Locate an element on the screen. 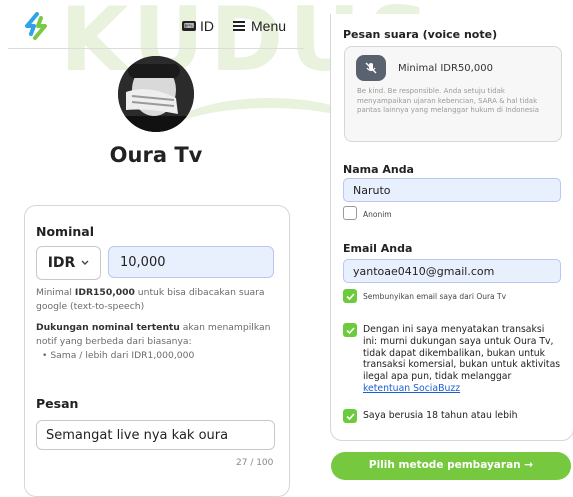 This screenshot has height=497, width=573. header-divider is located at coordinates (156, 48).